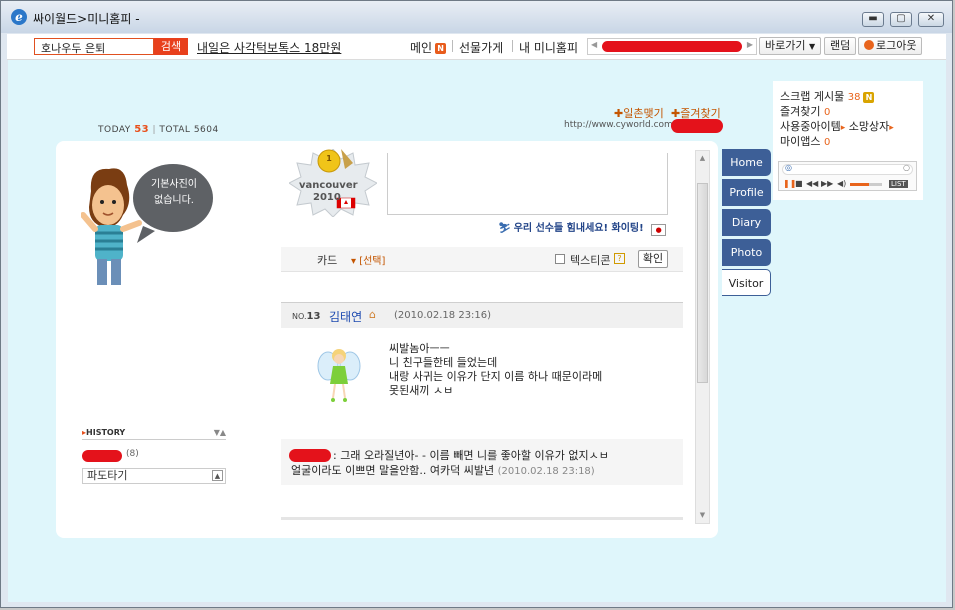 Image resolution: width=955 pixels, height=610 pixels. I want to click on volume-icon: ◀), so click(842, 183).